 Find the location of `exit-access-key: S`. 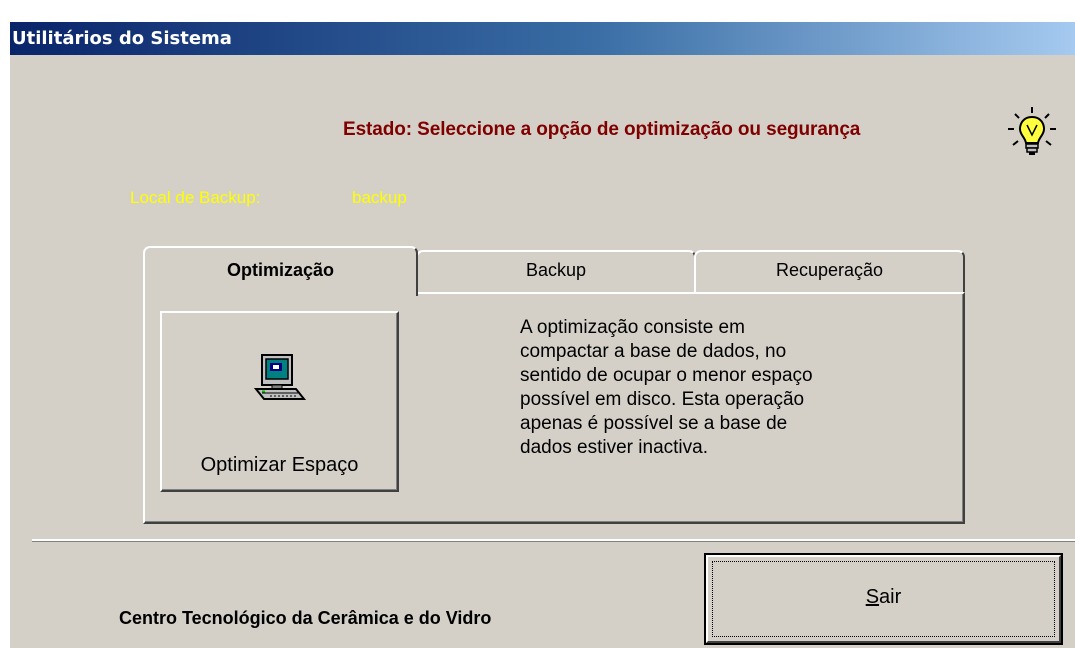

exit-access-key: S is located at coordinates (872, 597).